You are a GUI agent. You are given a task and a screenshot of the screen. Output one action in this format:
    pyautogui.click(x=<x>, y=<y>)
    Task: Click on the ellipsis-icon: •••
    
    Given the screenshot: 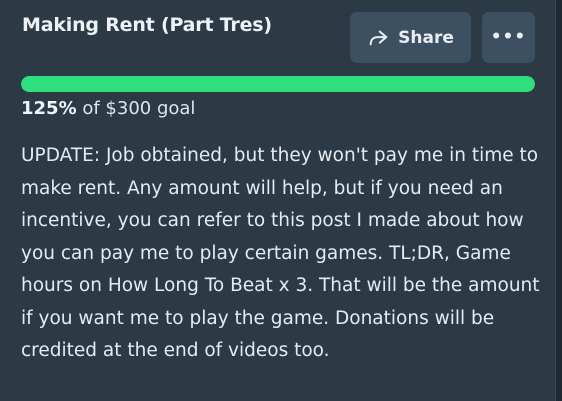 What is the action you would take?
    pyautogui.click(x=508, y=37)
    